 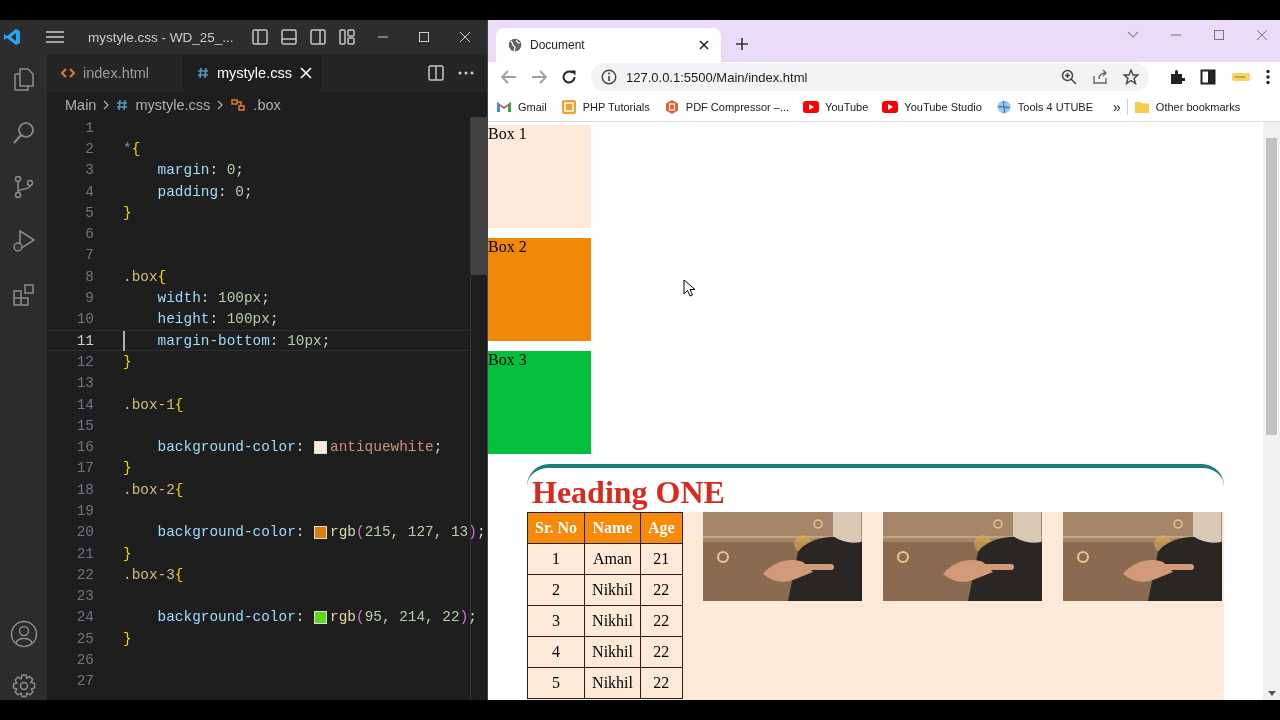 What do you see at coordinates (84, 532) in the screenshot?
I see `line-number: 20` at bounding box center [84, 532].